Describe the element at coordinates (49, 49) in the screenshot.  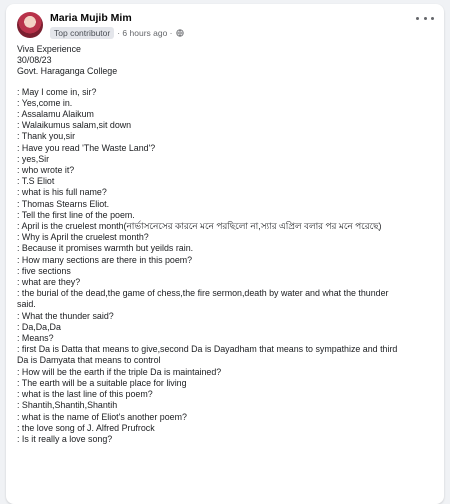
I see `post-title: Viva Experience` at that location.